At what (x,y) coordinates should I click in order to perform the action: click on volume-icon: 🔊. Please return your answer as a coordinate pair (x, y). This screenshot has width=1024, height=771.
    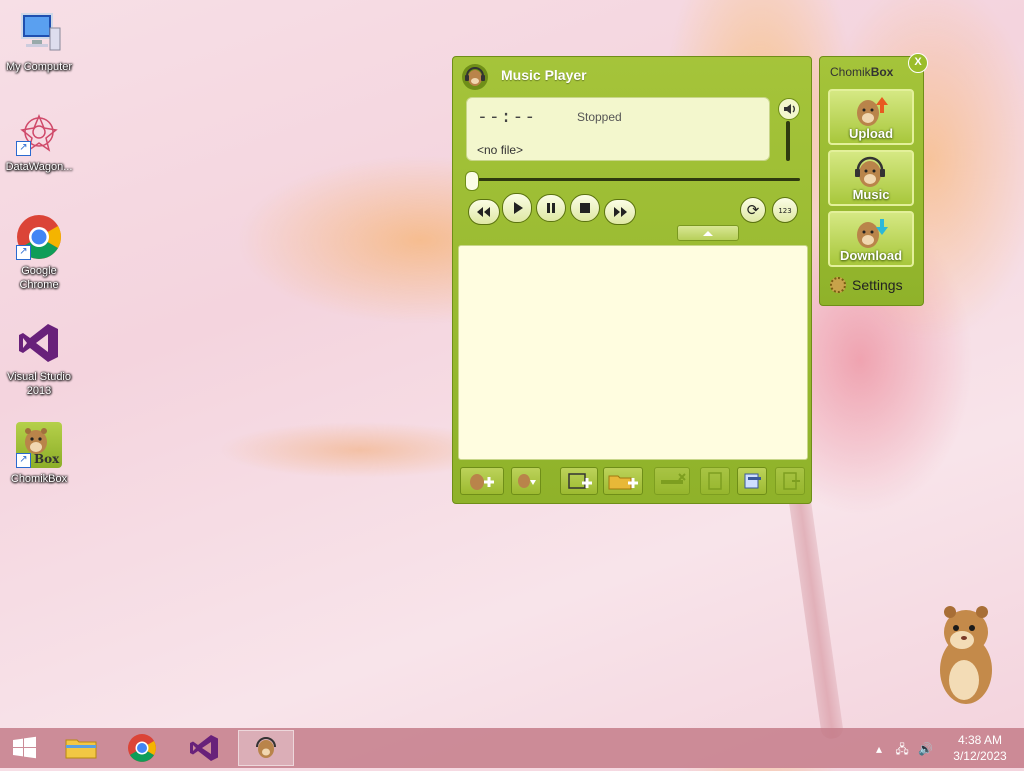
    Looking at the image, I should click on (925, 749).